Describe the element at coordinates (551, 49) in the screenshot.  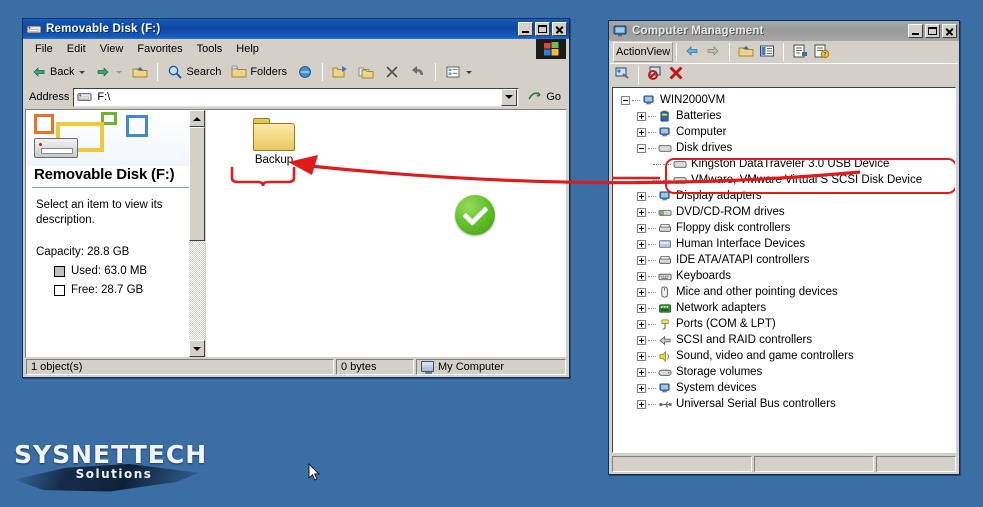
I see `windows-flag-icon` at that location.